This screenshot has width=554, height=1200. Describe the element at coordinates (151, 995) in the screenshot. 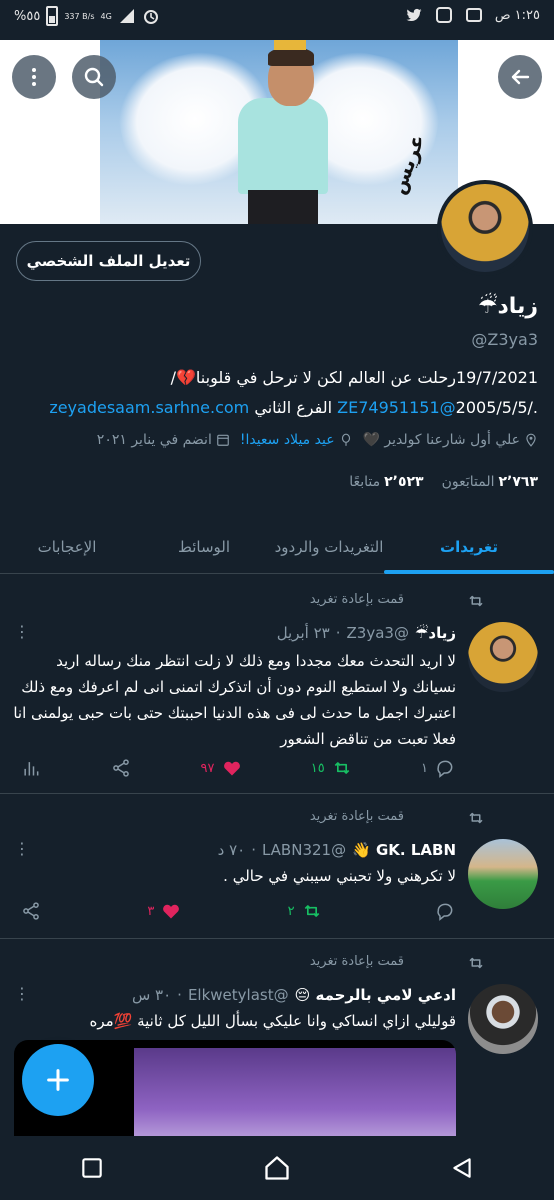

I see `tweet-date: ٣٠ س` at that location.